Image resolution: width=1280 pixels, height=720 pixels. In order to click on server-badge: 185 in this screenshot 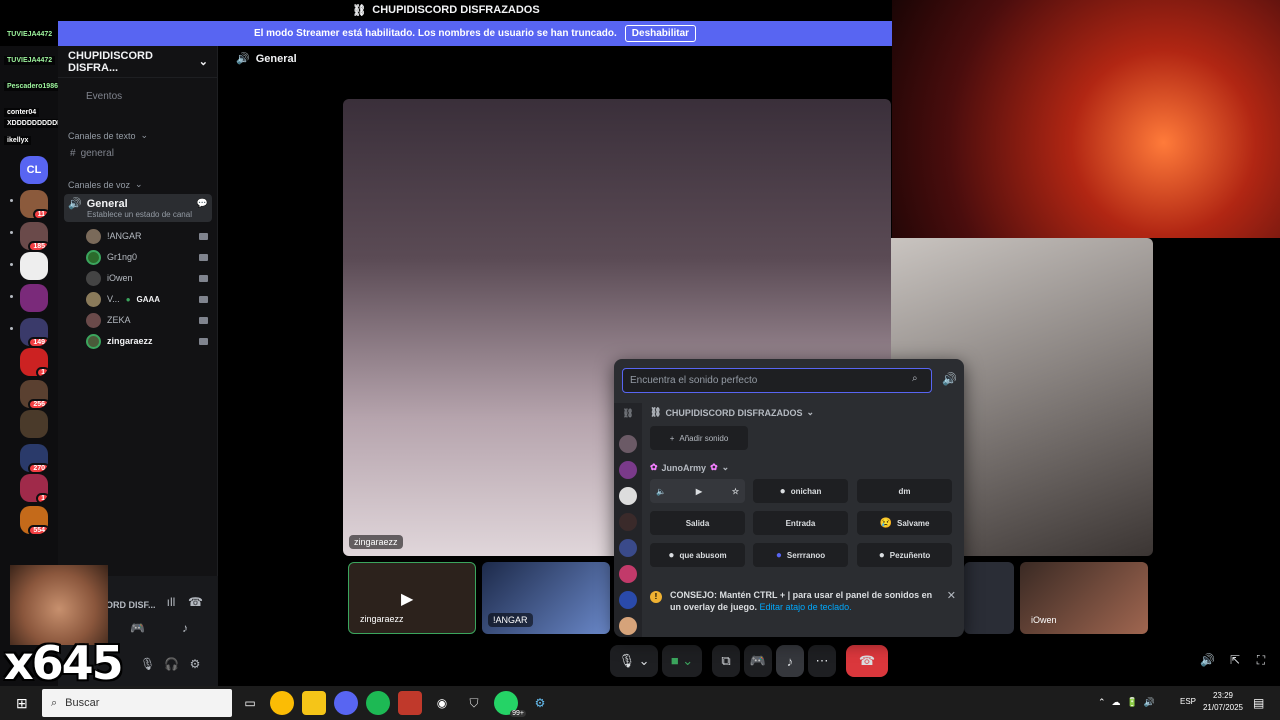, I will do `click(38, 245)`.